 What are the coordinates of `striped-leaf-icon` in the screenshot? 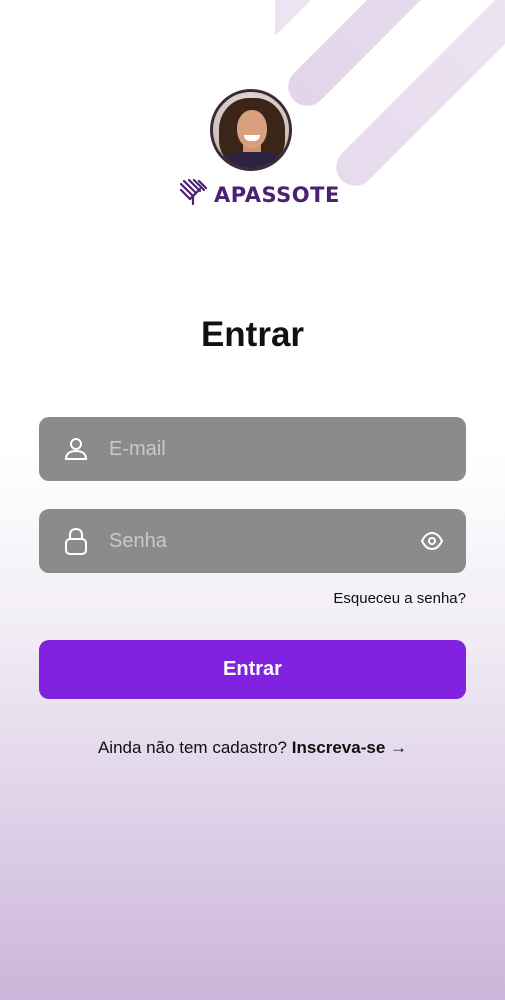 It's located at (193, 194).